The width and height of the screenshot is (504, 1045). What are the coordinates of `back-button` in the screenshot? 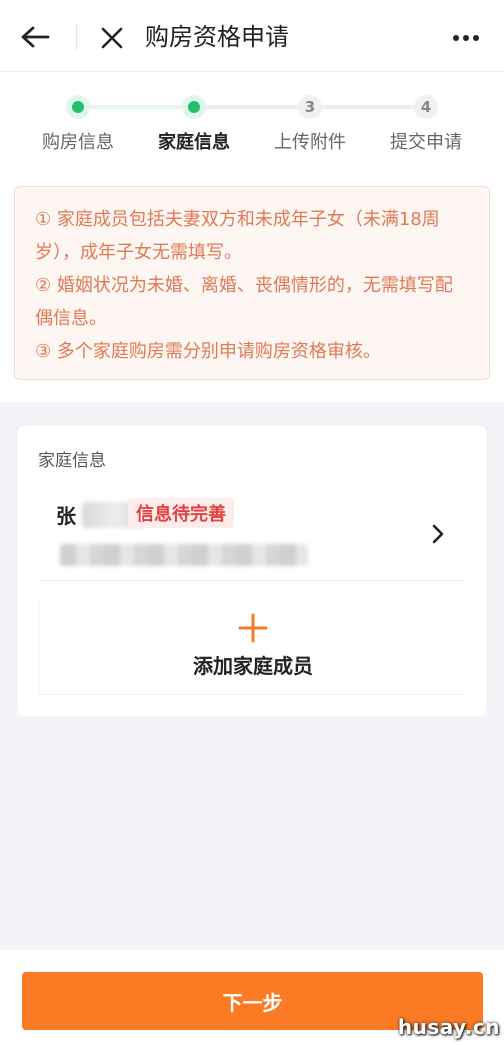 It's located at (35, 37).